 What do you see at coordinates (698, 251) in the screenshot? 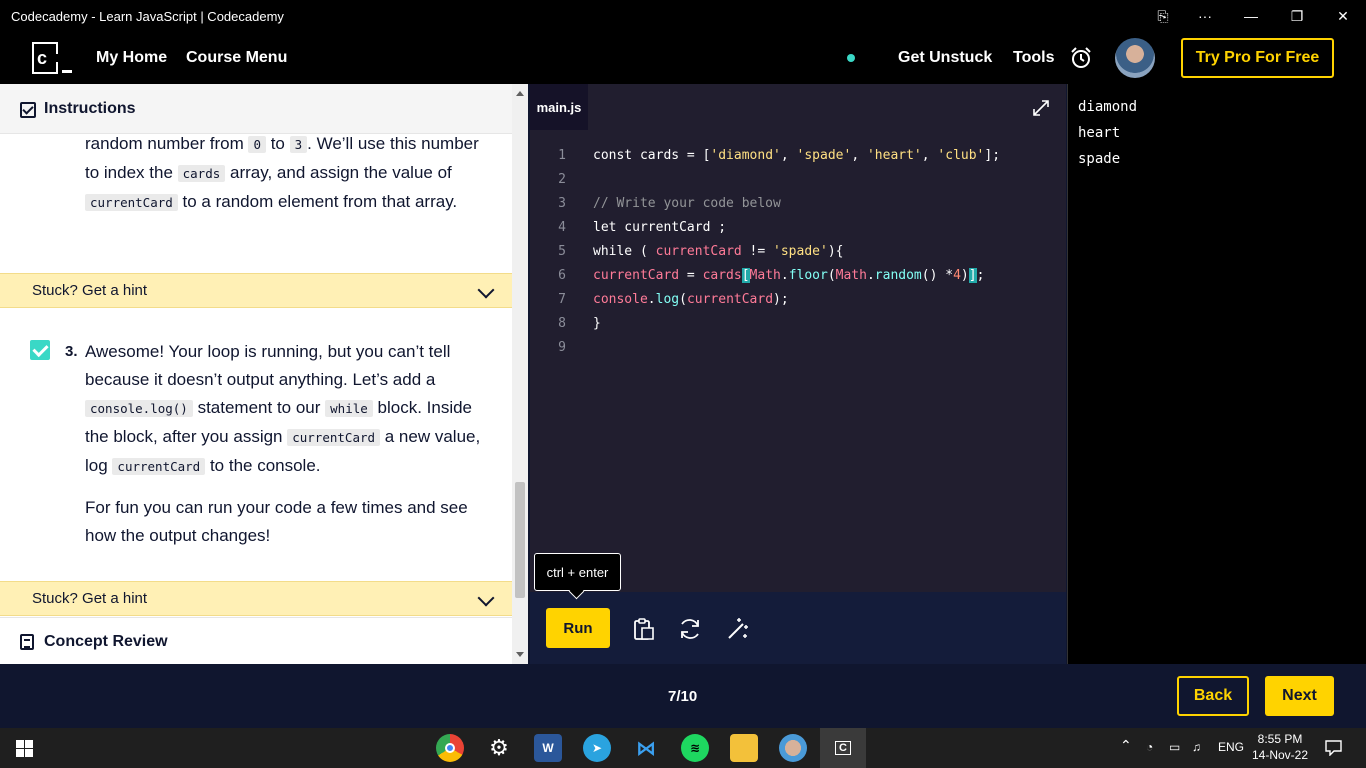
I see `code-token: currentCard` at bounding box center [698, 251].